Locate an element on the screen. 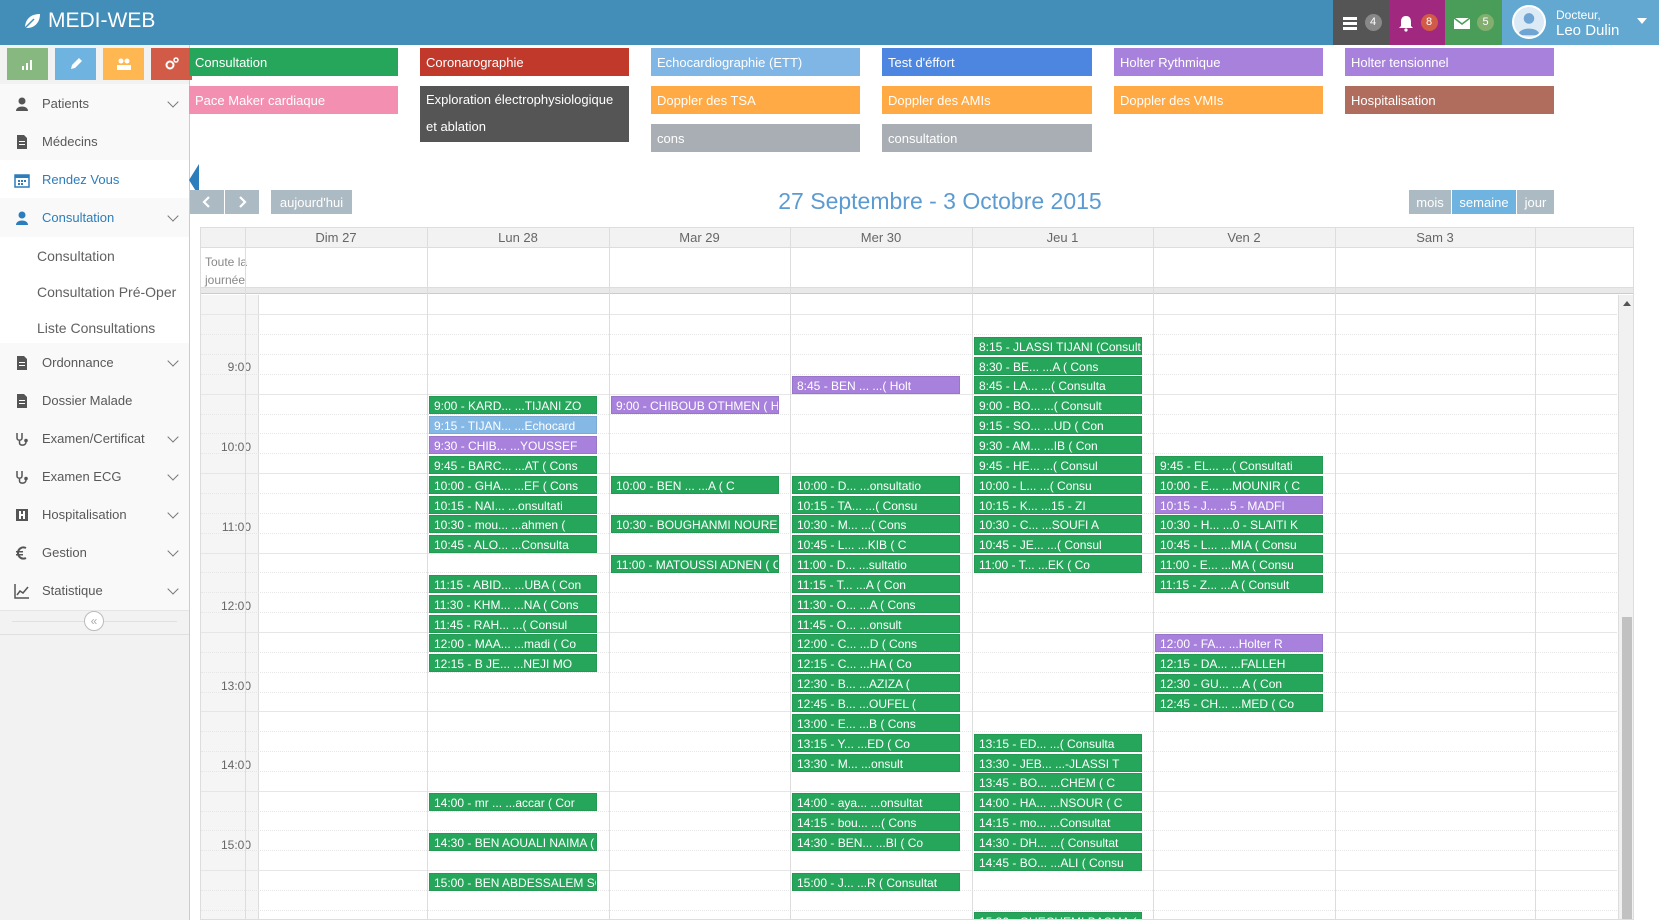 This screenshot has width=1659, height=920. appointment-event: 10:15 - K... ...15 - ZI is located at coordinates (1058, 504).